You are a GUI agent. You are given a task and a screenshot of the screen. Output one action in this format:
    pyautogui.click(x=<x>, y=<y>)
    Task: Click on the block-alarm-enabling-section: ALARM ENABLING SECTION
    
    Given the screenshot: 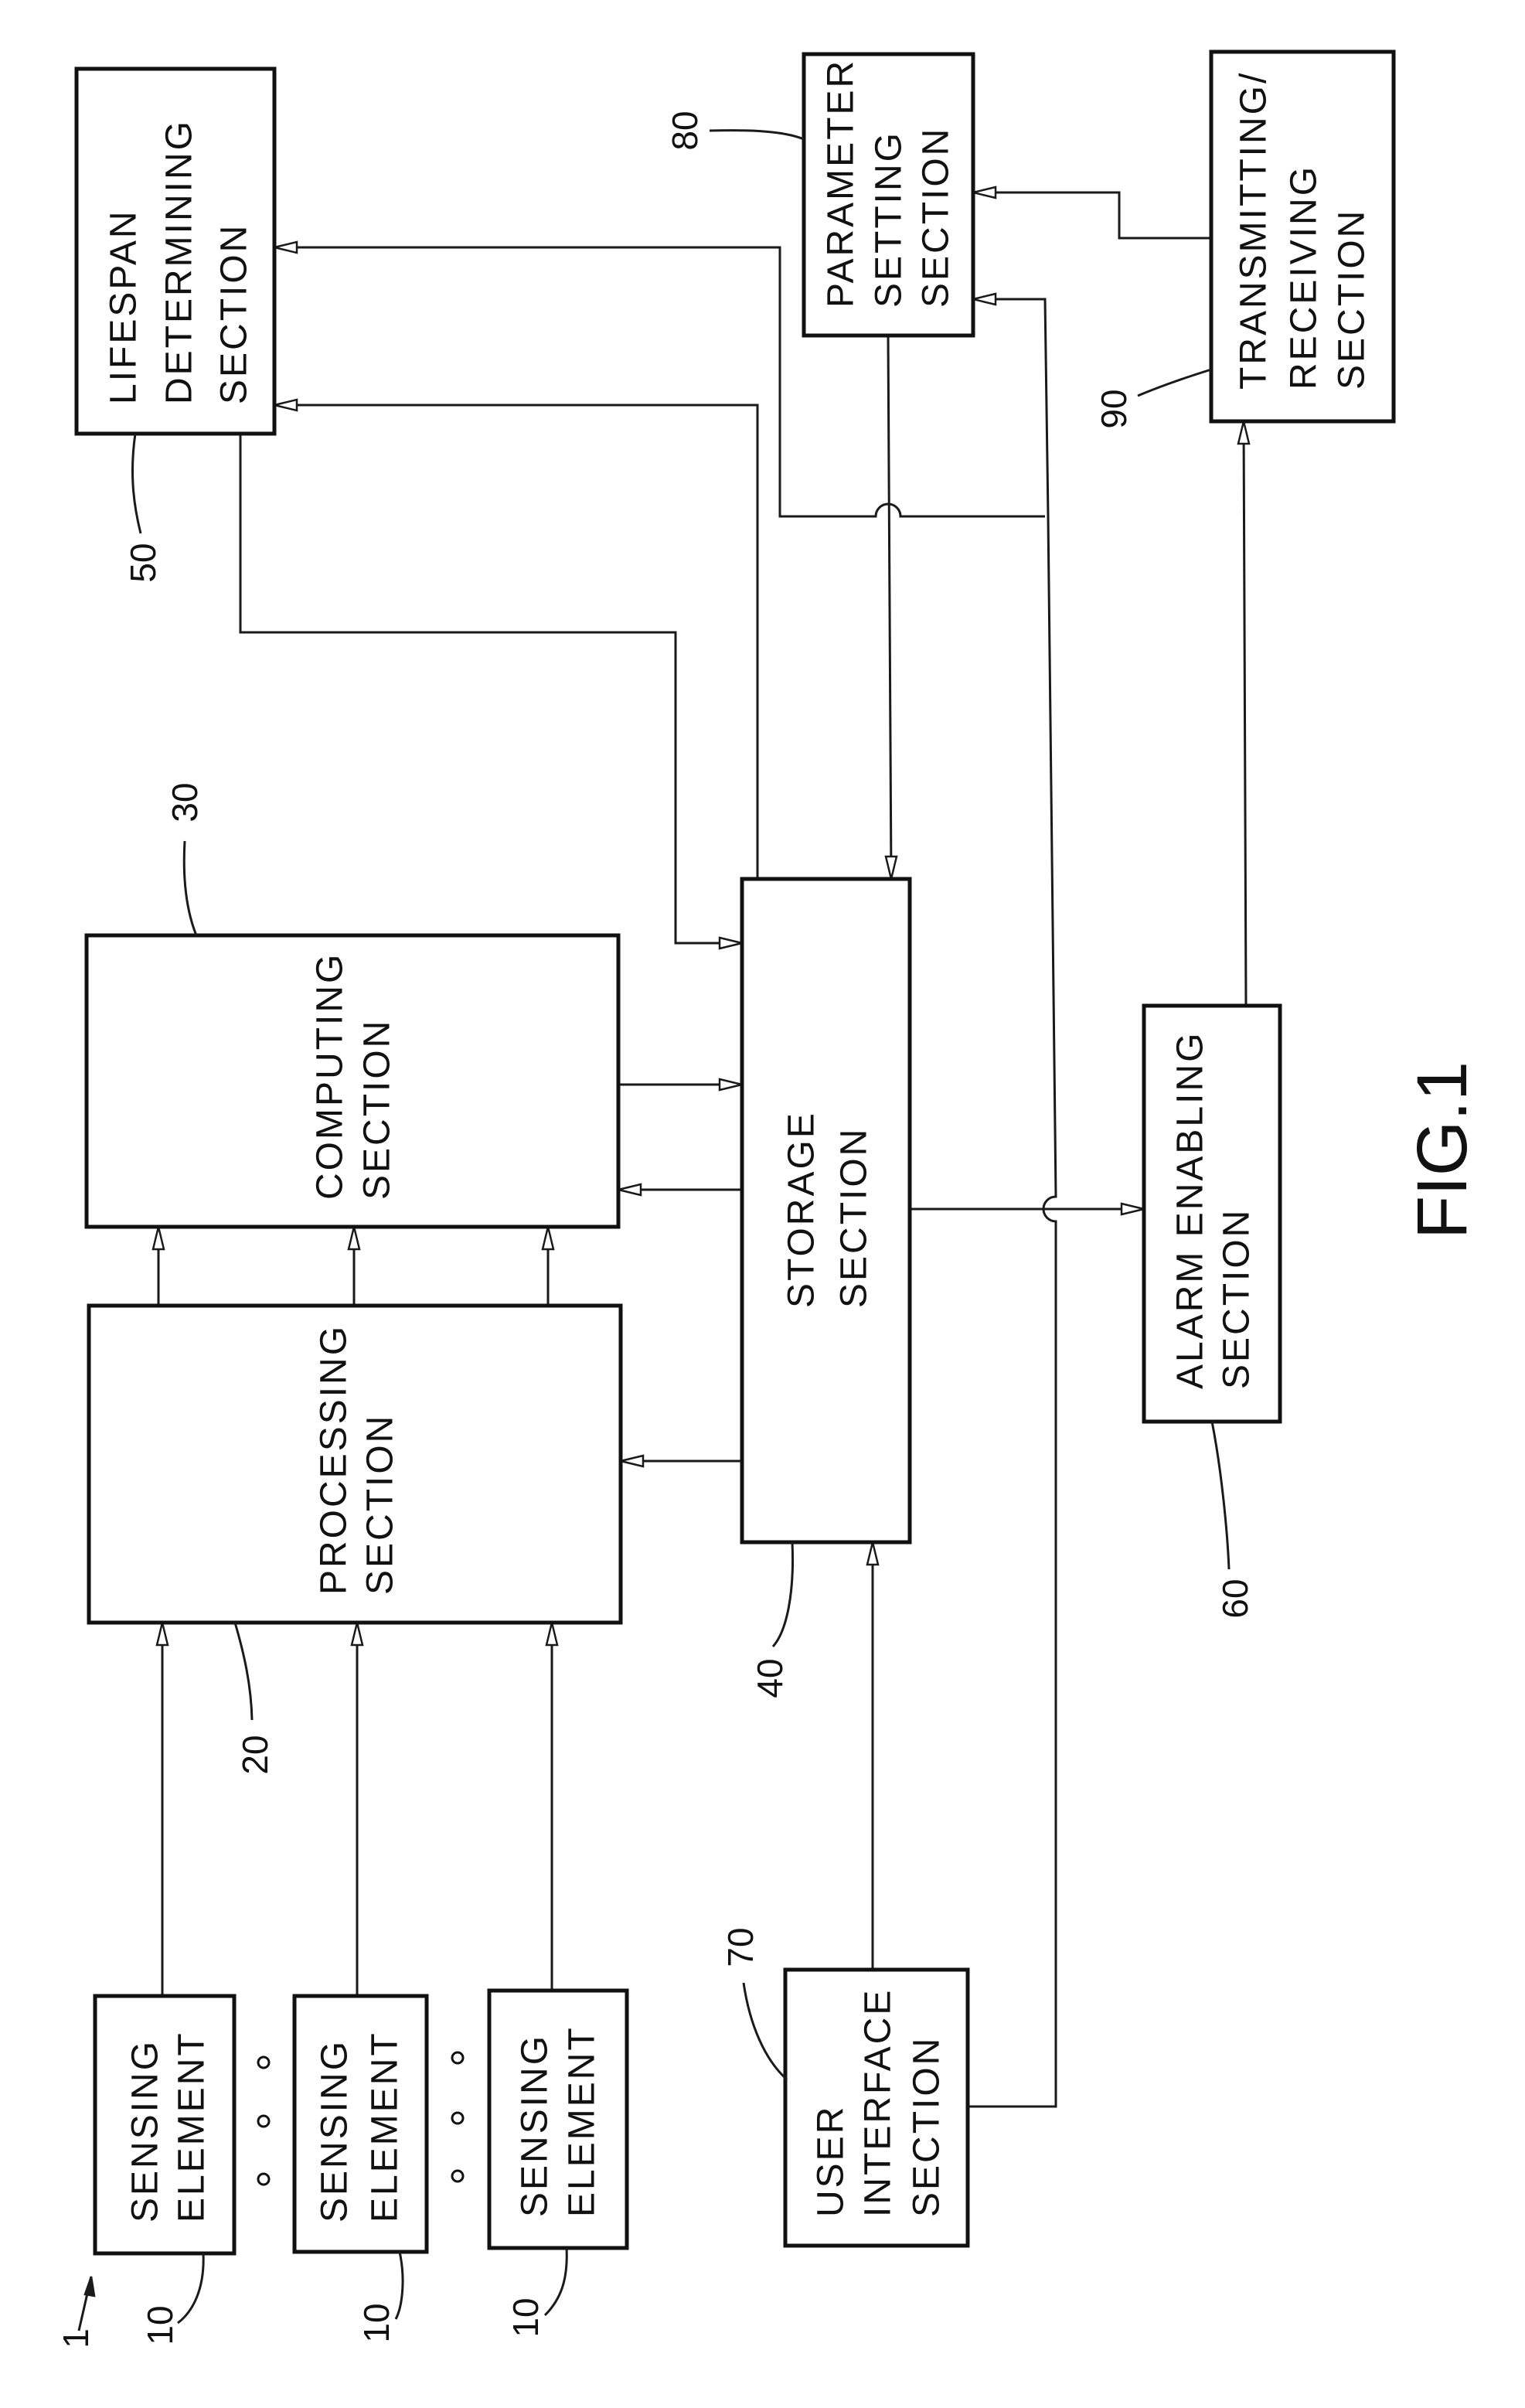 What is the action you would take?
    pyautogui.click(x=1212, y=1213)
    